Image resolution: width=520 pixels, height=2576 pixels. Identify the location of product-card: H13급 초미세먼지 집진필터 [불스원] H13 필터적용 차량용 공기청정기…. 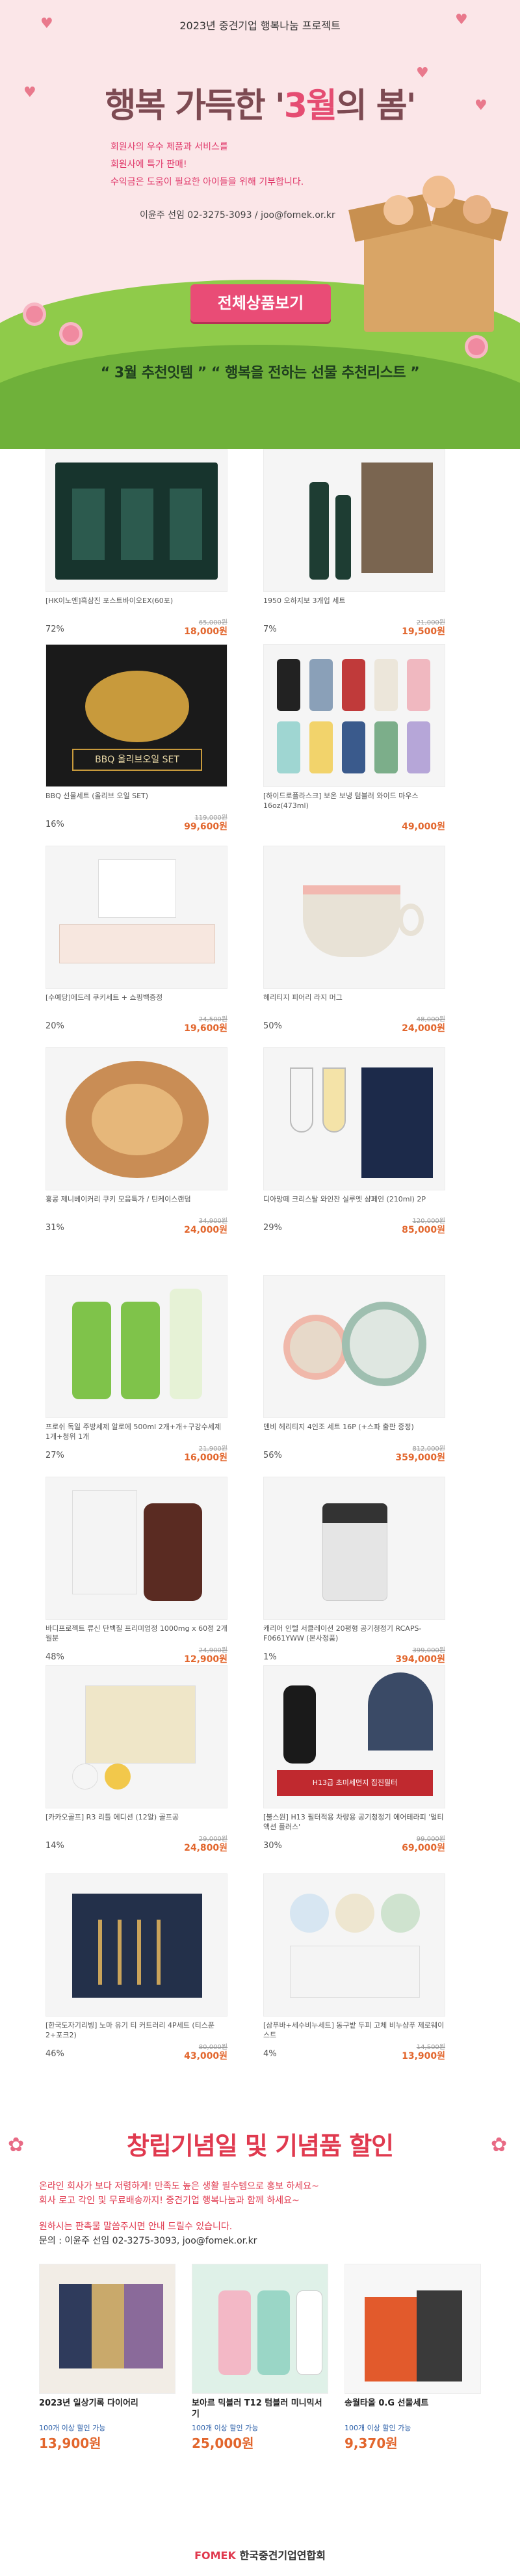
(354, 1761).